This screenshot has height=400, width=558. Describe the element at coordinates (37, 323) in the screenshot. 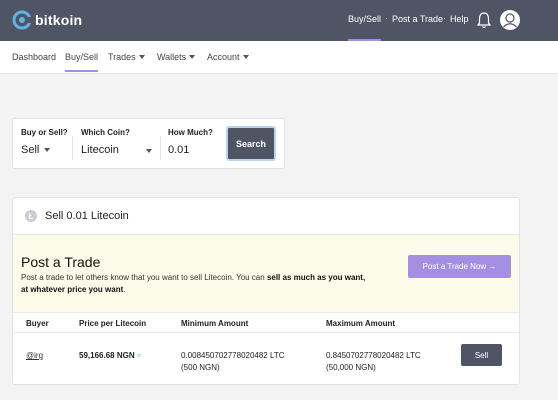

I see `header-buyer: Buyer` at that location.